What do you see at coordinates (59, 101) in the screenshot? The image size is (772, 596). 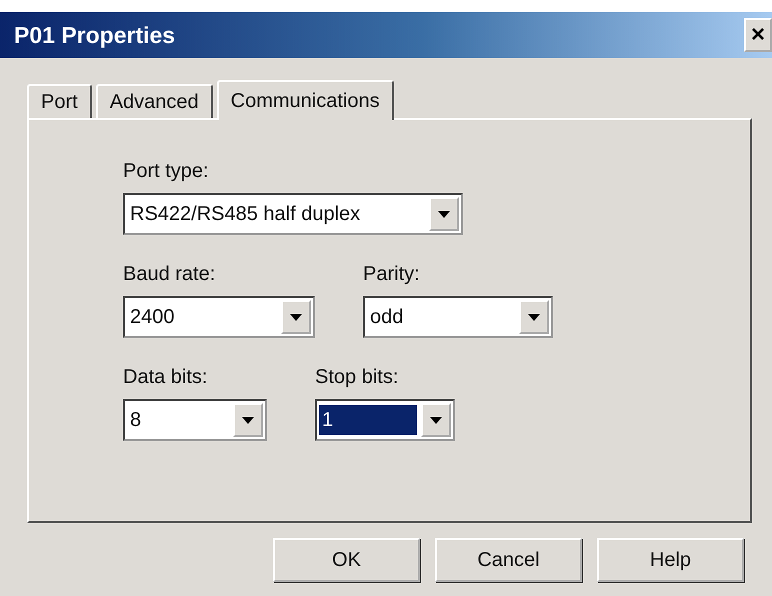 I see `tab: Port` at bounding box center [59, 101].